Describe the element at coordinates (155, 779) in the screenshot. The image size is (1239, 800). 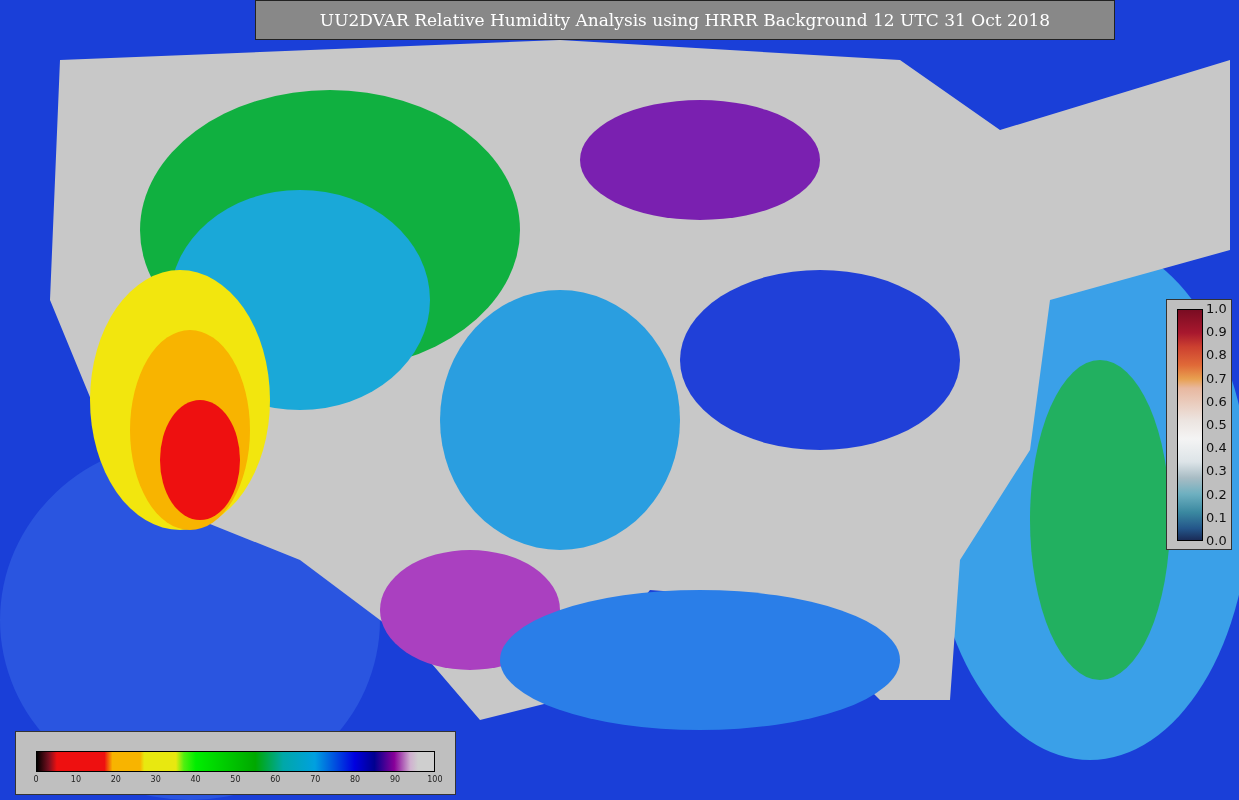
I see `tick-label: 30` at that location.